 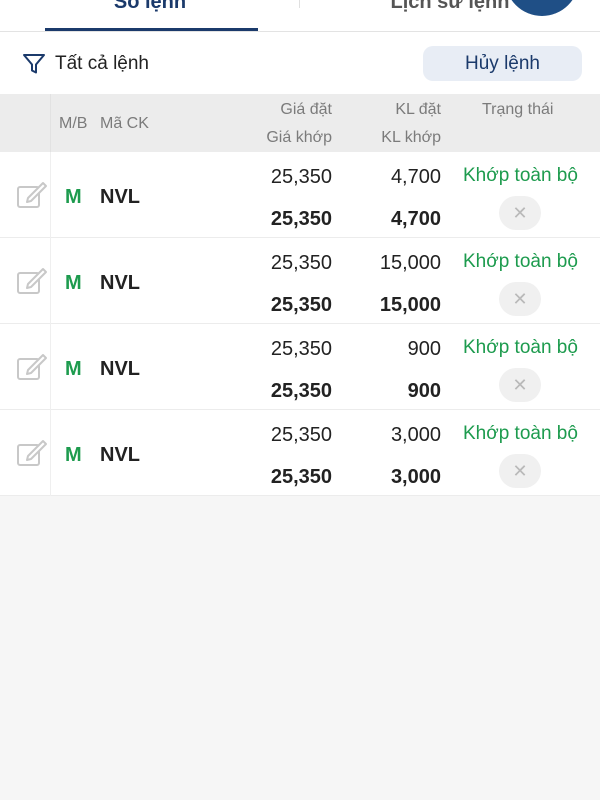 What do you see at coordinates (102, 63) in the screenshot?
I see `filter-label: Tất cả lệnh` at bounding box center [102, 63].